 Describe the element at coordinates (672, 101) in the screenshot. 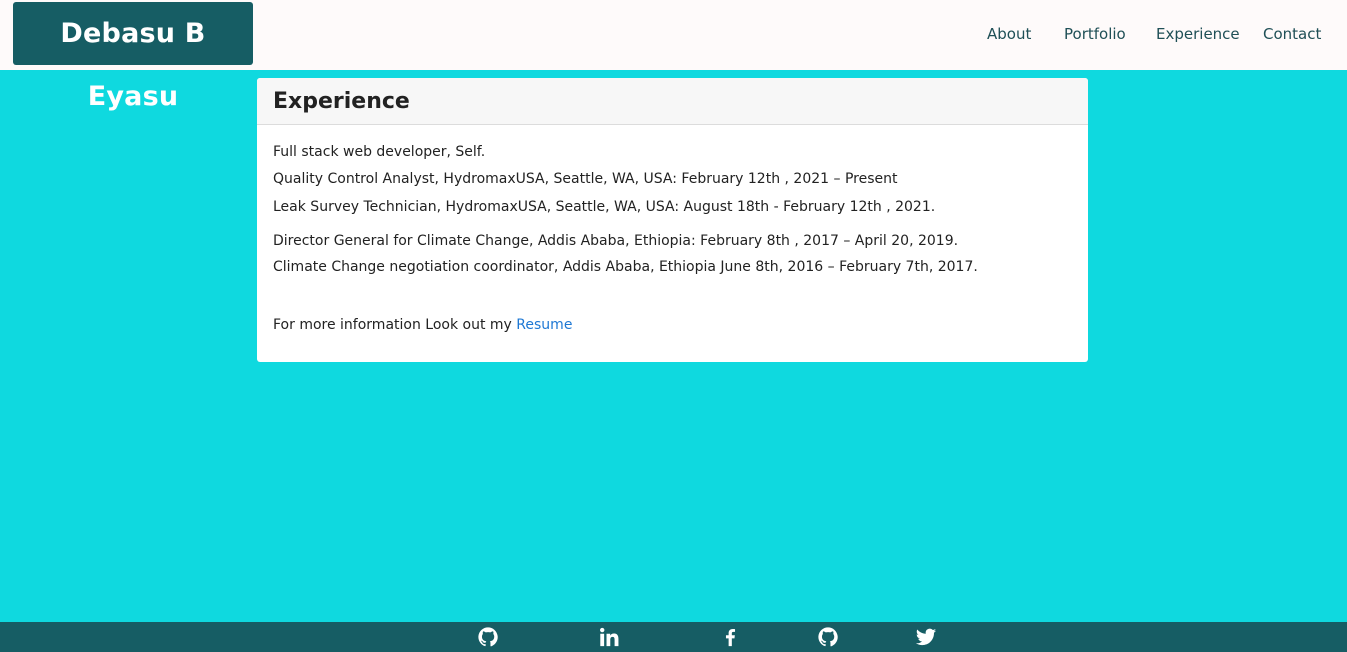

I see `experience-card-header: Experience` at that location.